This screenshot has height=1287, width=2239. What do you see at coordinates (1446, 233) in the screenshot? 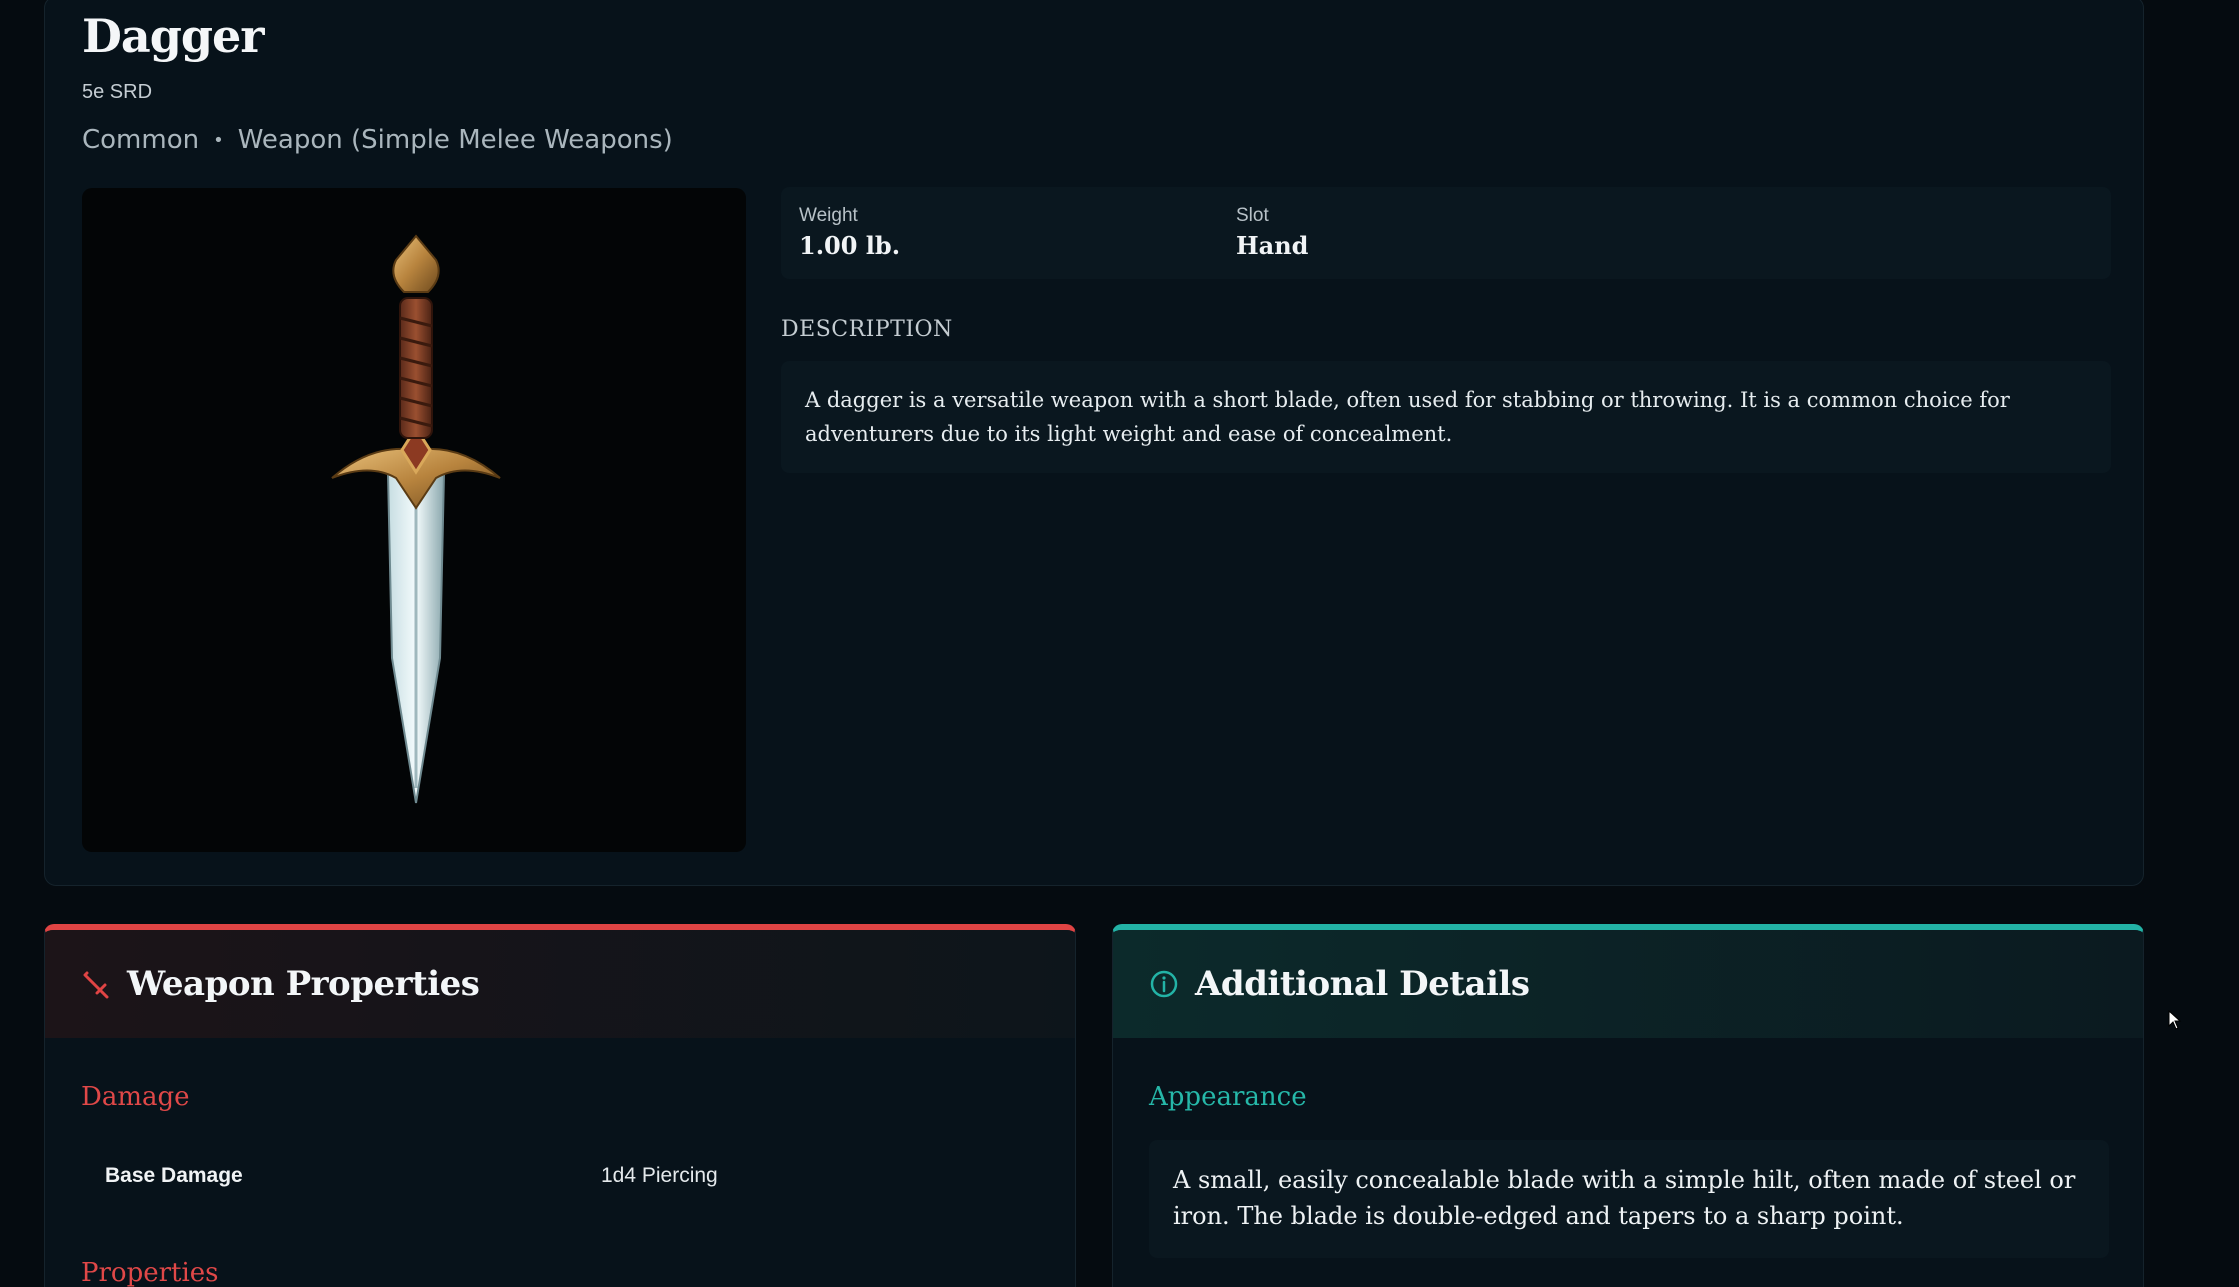
I see `item-stats: Weight 1.00 lb. Slot Hand` at bounding box center [1446, 233].